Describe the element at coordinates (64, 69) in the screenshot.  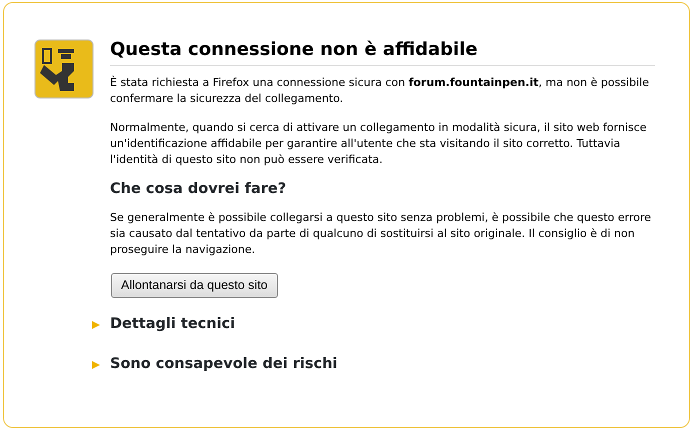
I see `police-officer-icon` at that location.